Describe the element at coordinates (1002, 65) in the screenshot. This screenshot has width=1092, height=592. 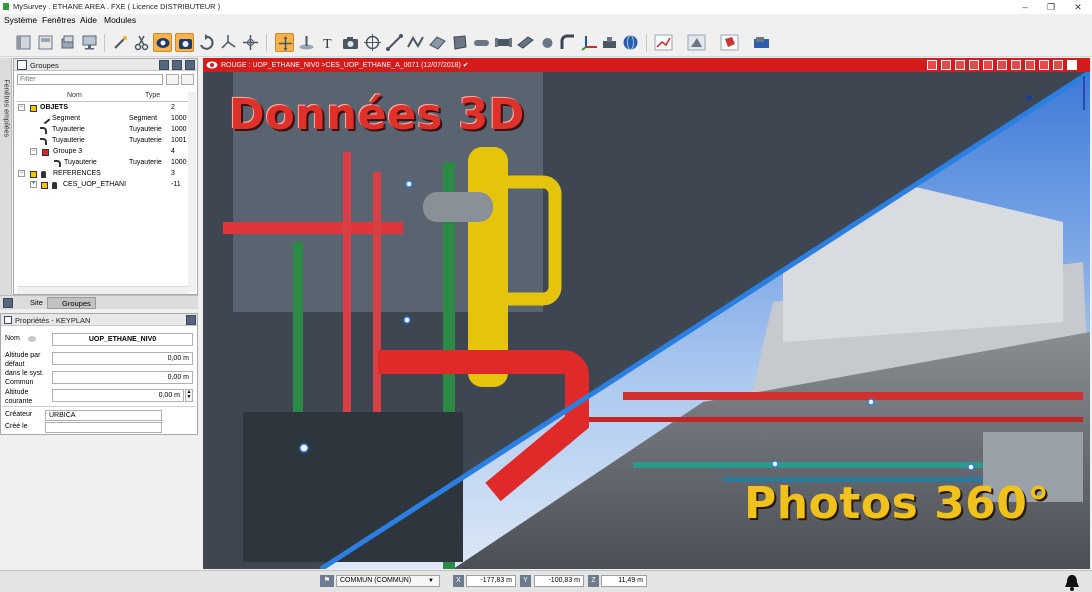
I see `viewer-zoom-icon` at that location.